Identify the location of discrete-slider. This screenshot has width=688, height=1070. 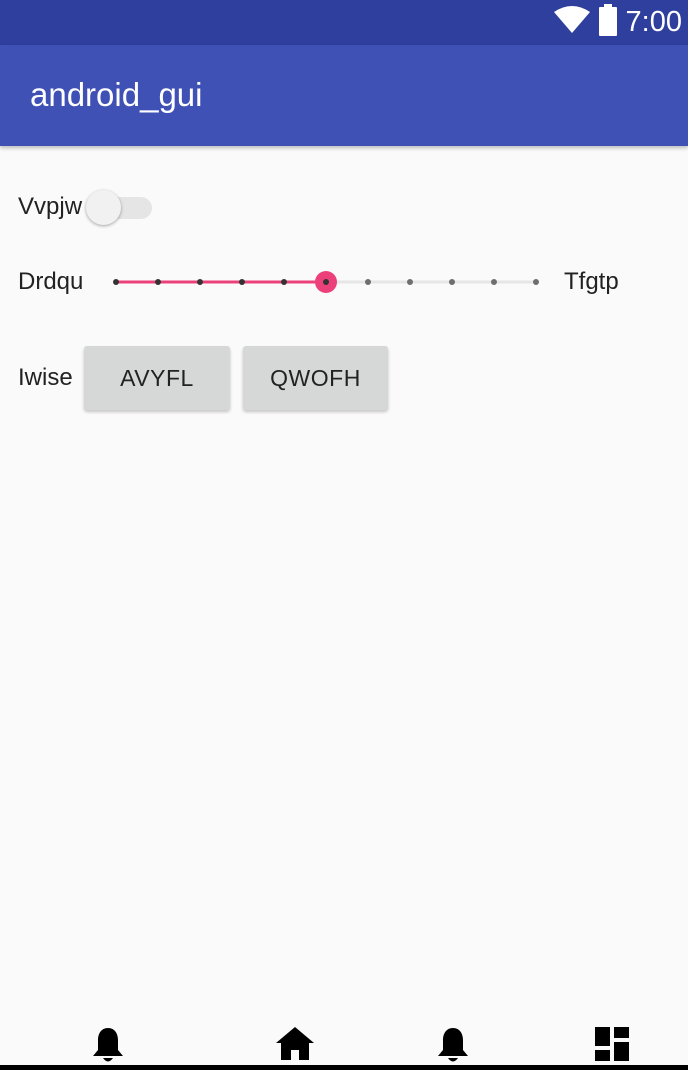
(327, 282).